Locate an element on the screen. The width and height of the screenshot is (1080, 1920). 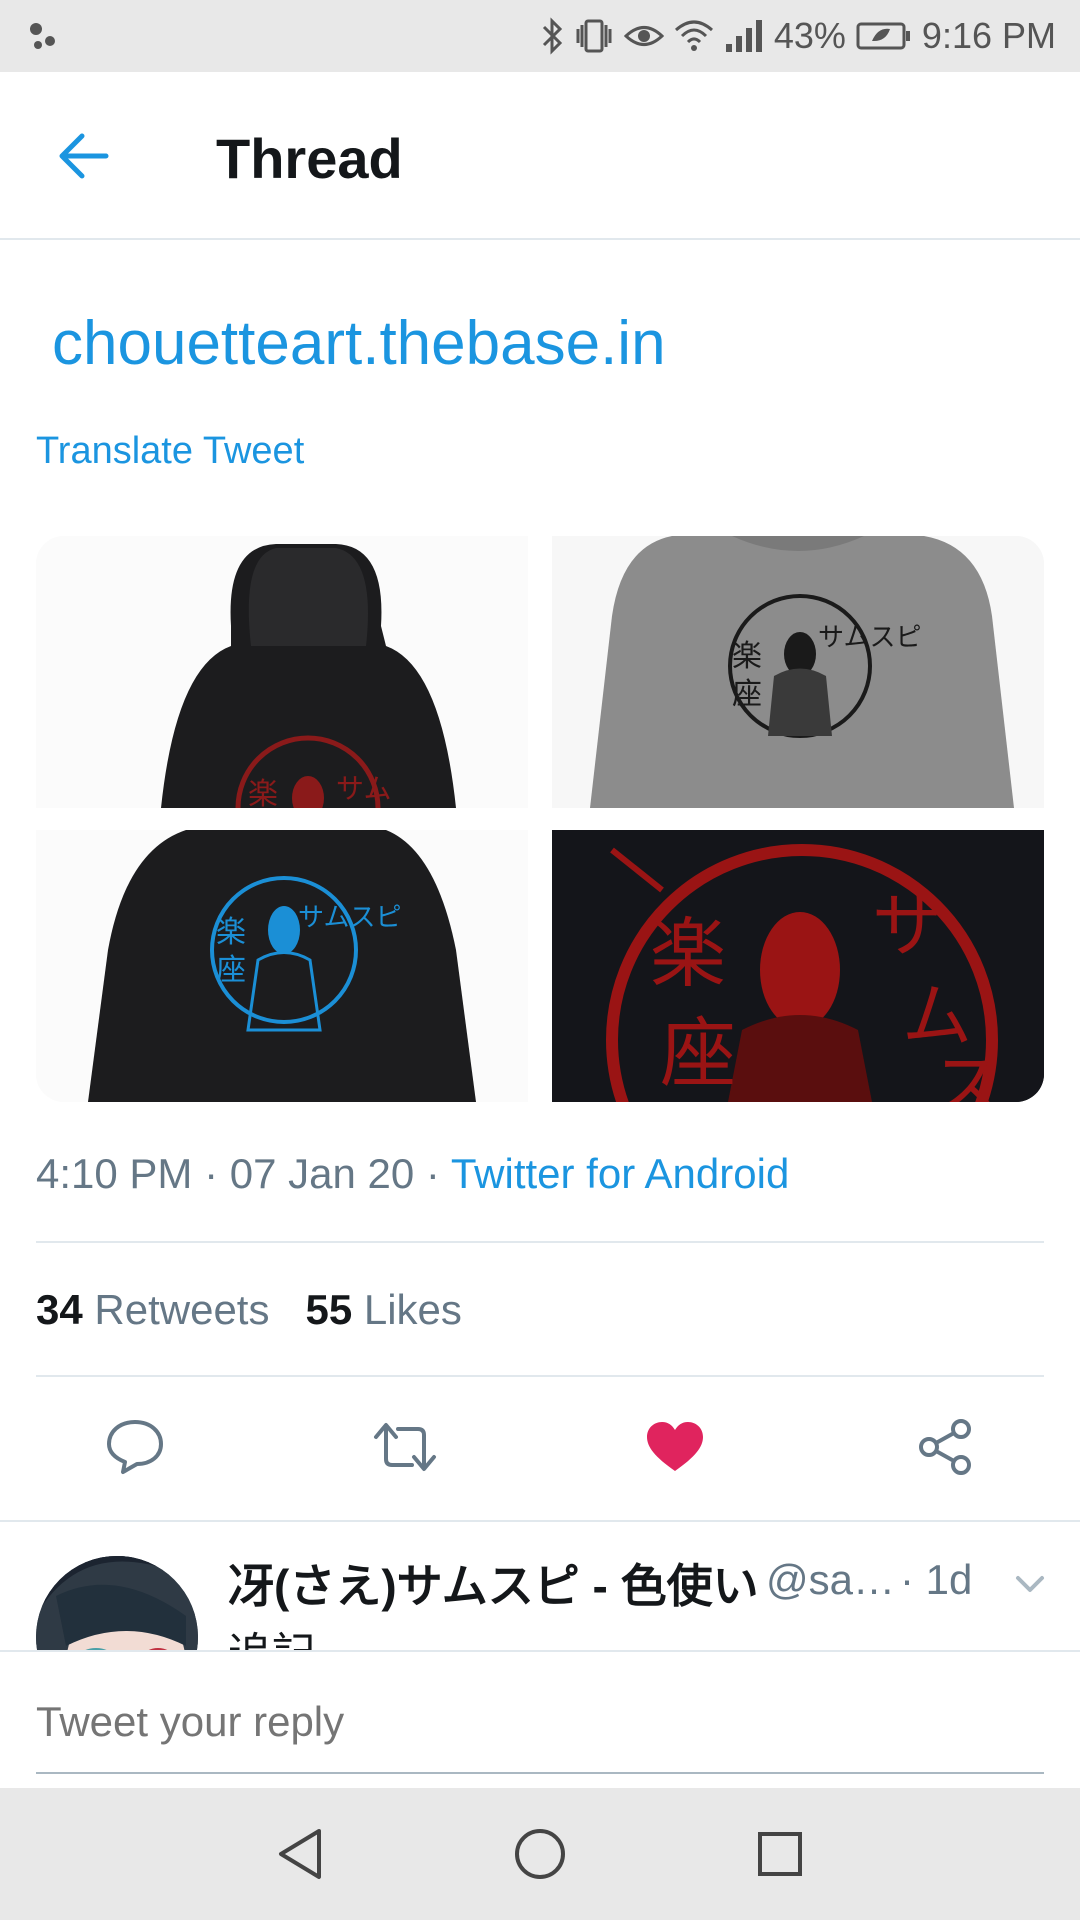
chevron-down-icon is located at coordinates (1030, 1584).